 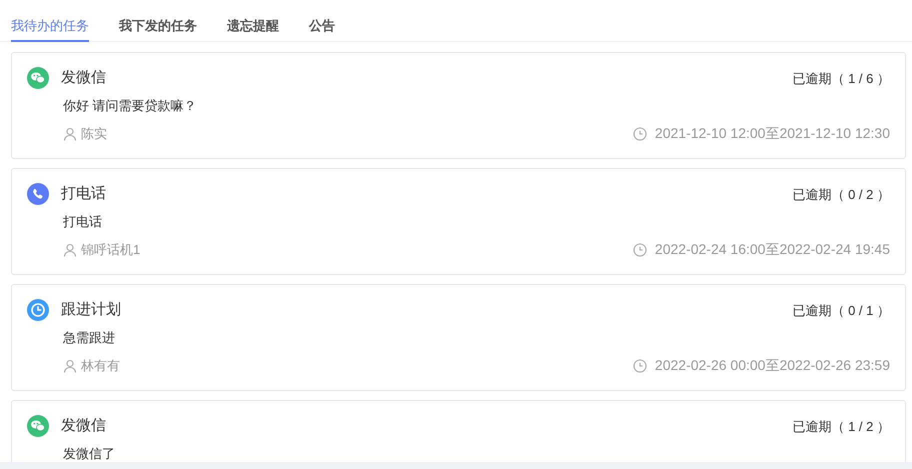 What do you see at coordinates (841, 311) in the screenshot?
I see `overdue-status: 已逾期（ 0 / 1 ）` at bounding box center [841, 311].